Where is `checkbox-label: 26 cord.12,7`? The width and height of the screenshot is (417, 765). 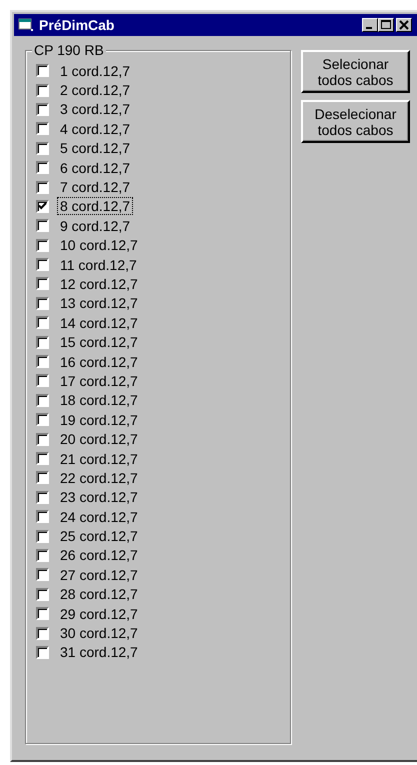 checkbox-label: 26 cord.12,7 is located at coordinates (99, 555).